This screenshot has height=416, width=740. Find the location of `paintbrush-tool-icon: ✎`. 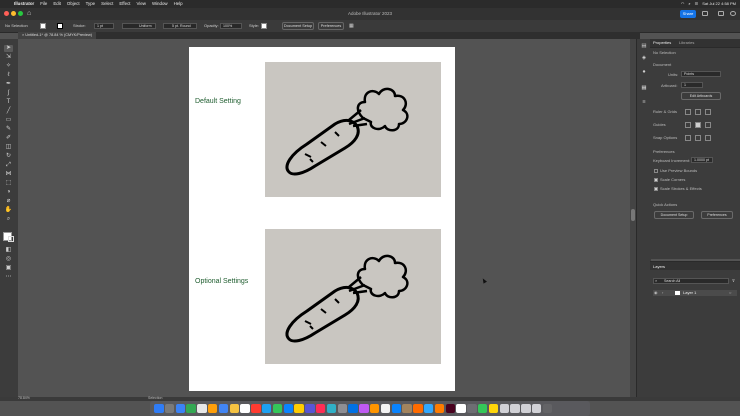

paintbrush-tool-icon: ✎ is located at coordinates (8, 129).